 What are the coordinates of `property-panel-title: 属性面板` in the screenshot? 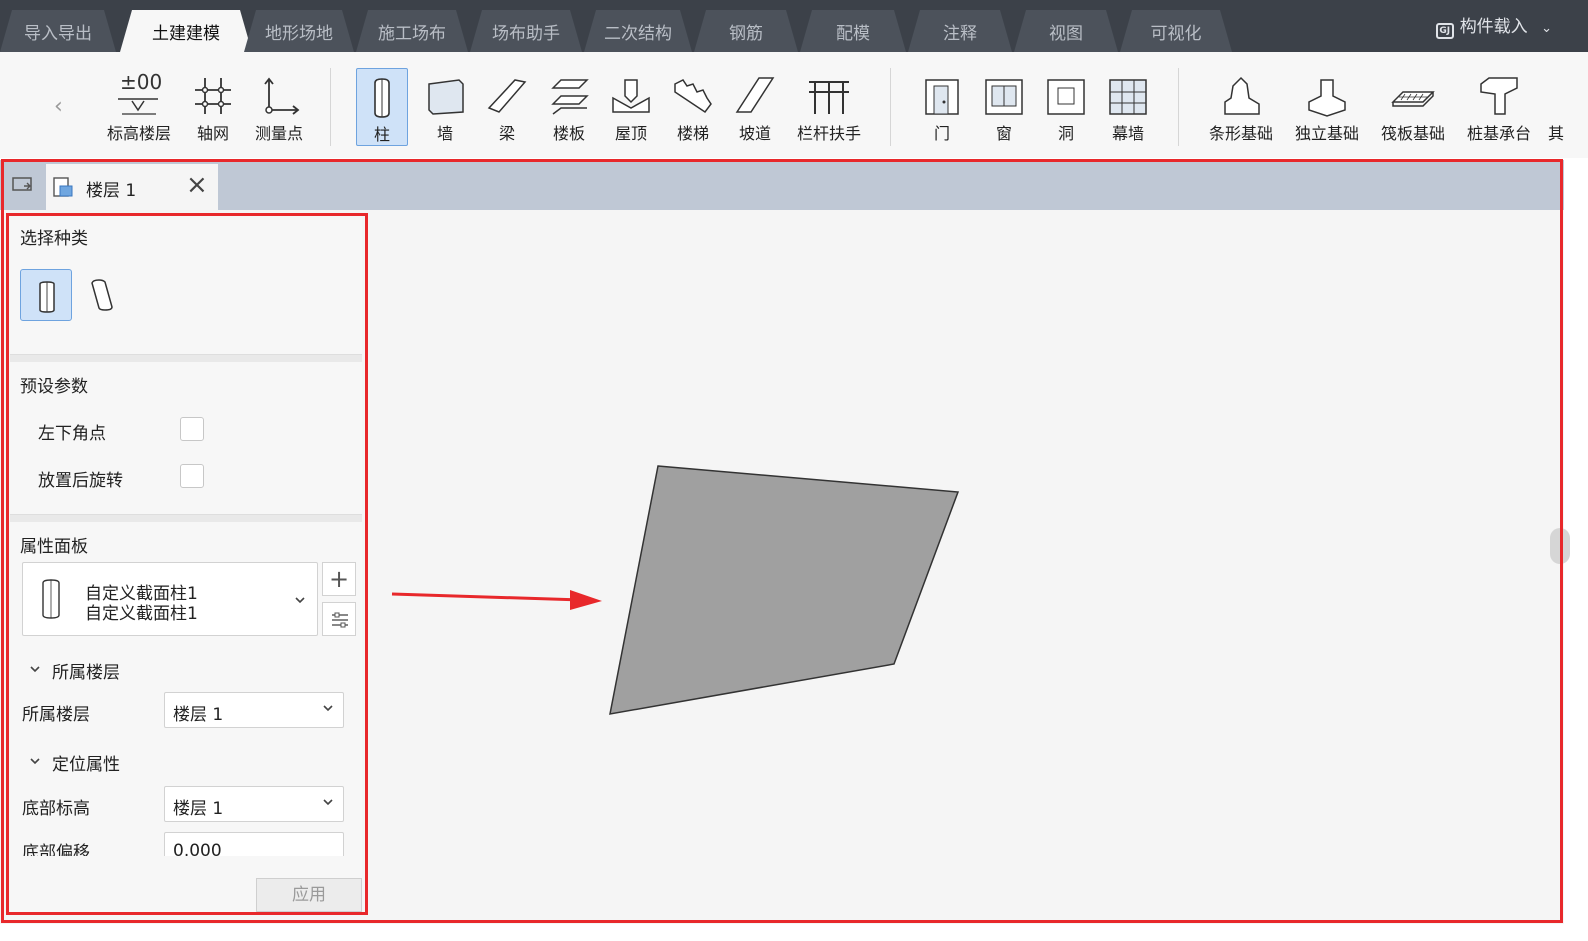 It's located at (54, 547).